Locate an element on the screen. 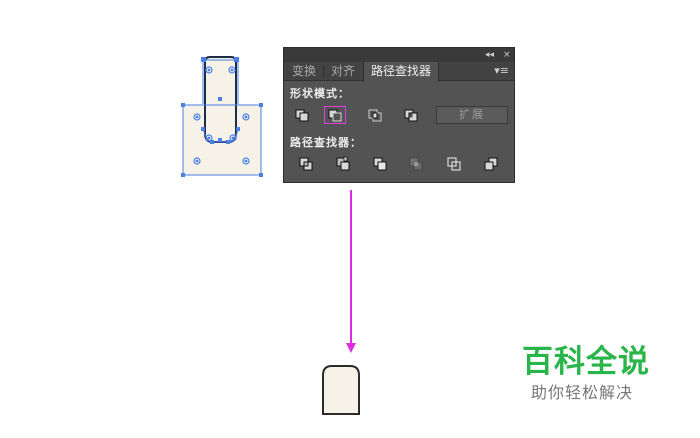 This screenshot has width=700, height=438. minus-back-button is located at coordinates (491, 164).